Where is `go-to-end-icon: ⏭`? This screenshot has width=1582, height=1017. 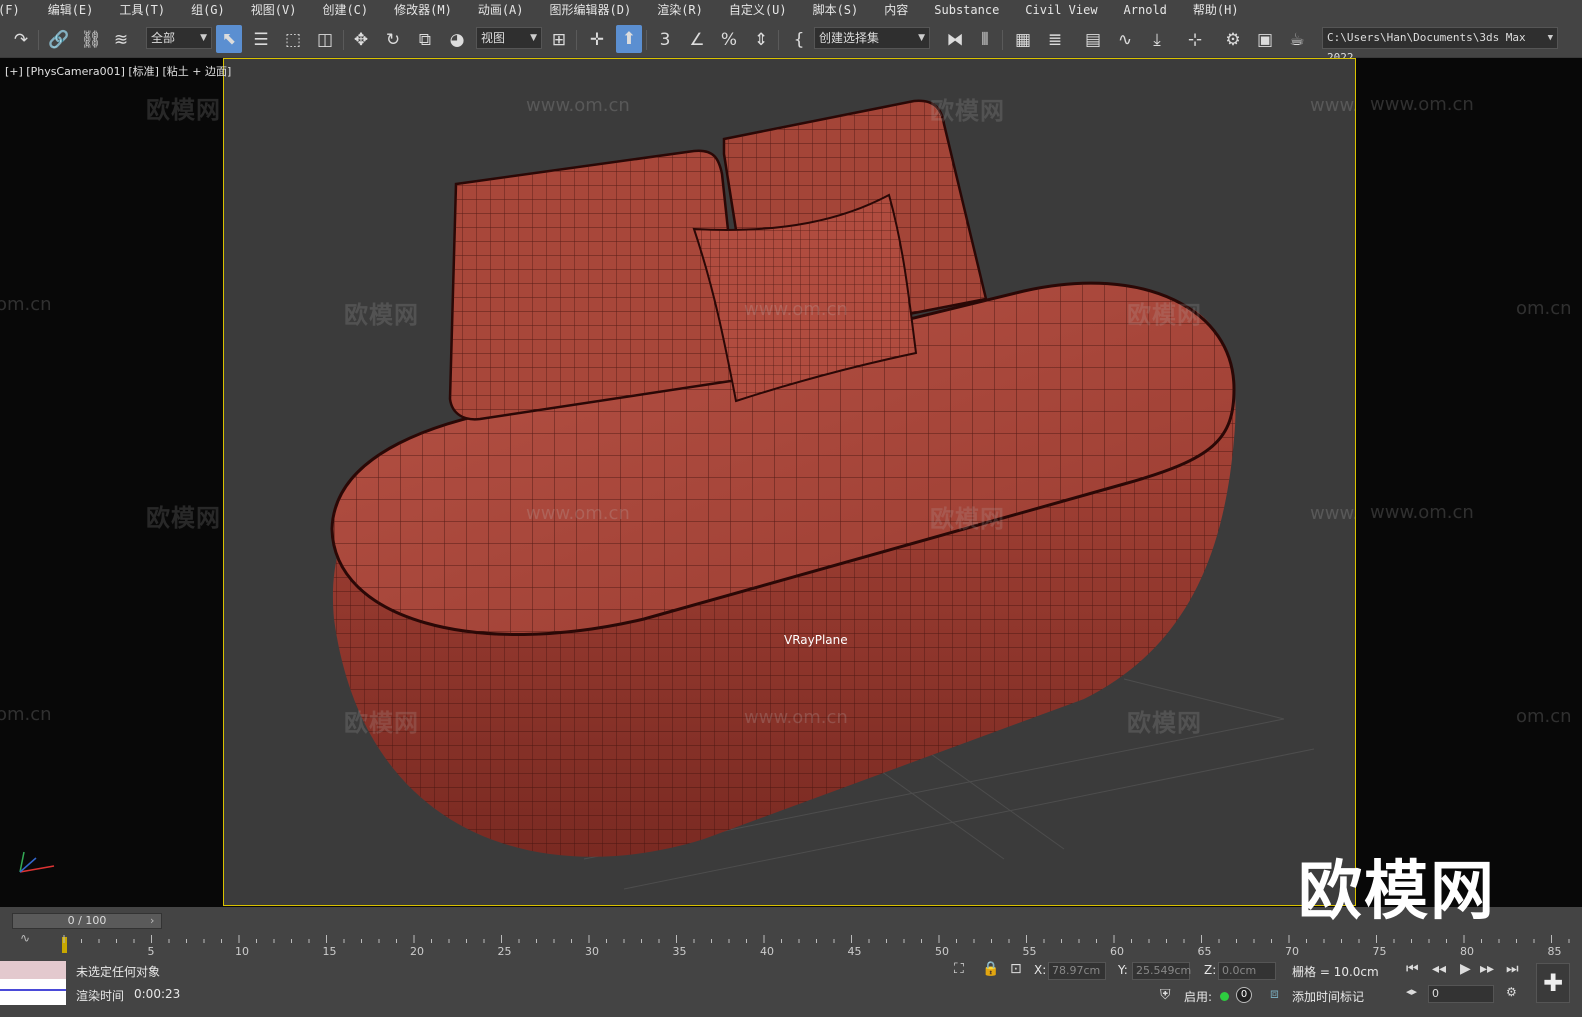
go-to-end-icon: ⏭ is located at coordinates (1512, 969).